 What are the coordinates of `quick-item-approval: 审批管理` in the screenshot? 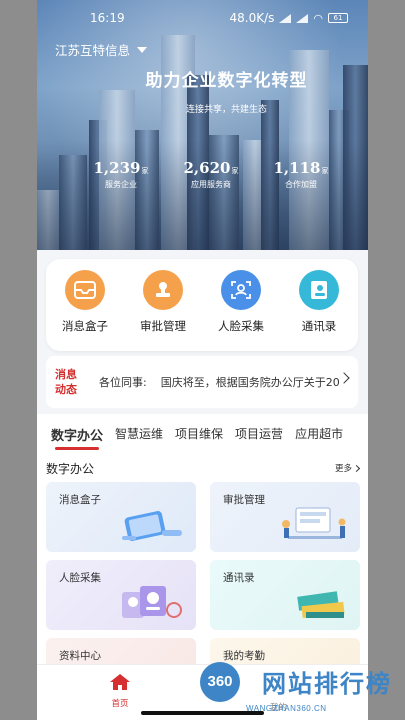 It's located at (163, 310).